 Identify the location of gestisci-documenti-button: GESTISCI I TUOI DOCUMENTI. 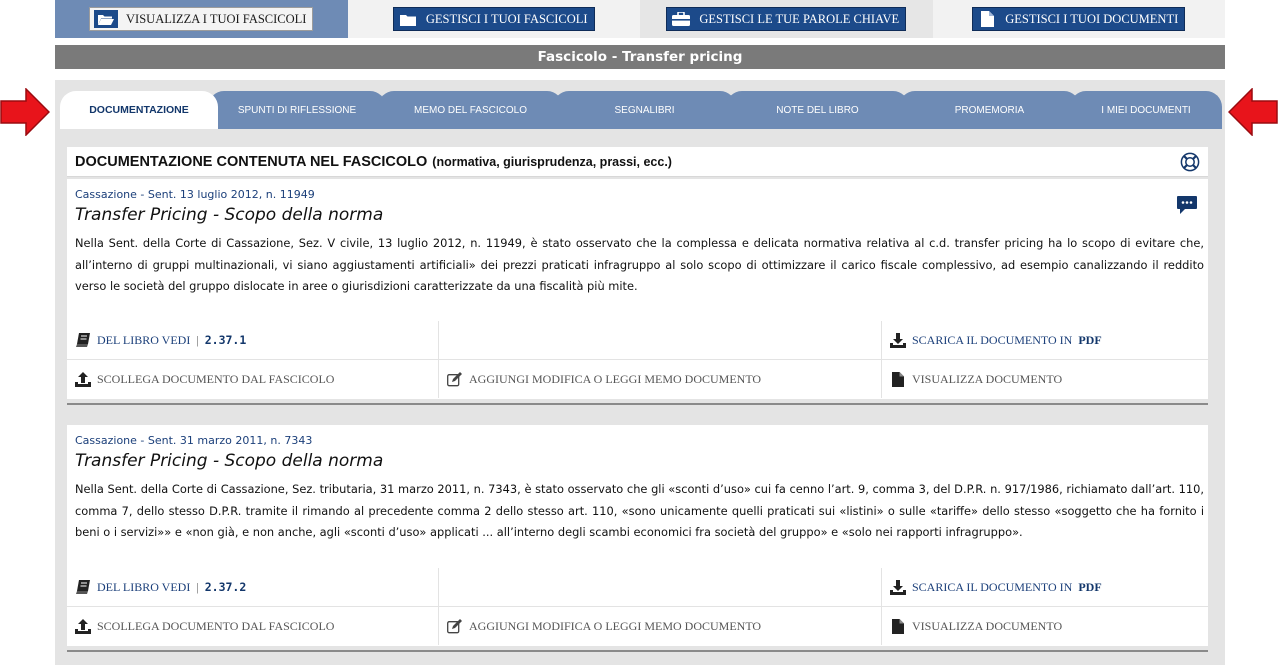
(1079, 19).